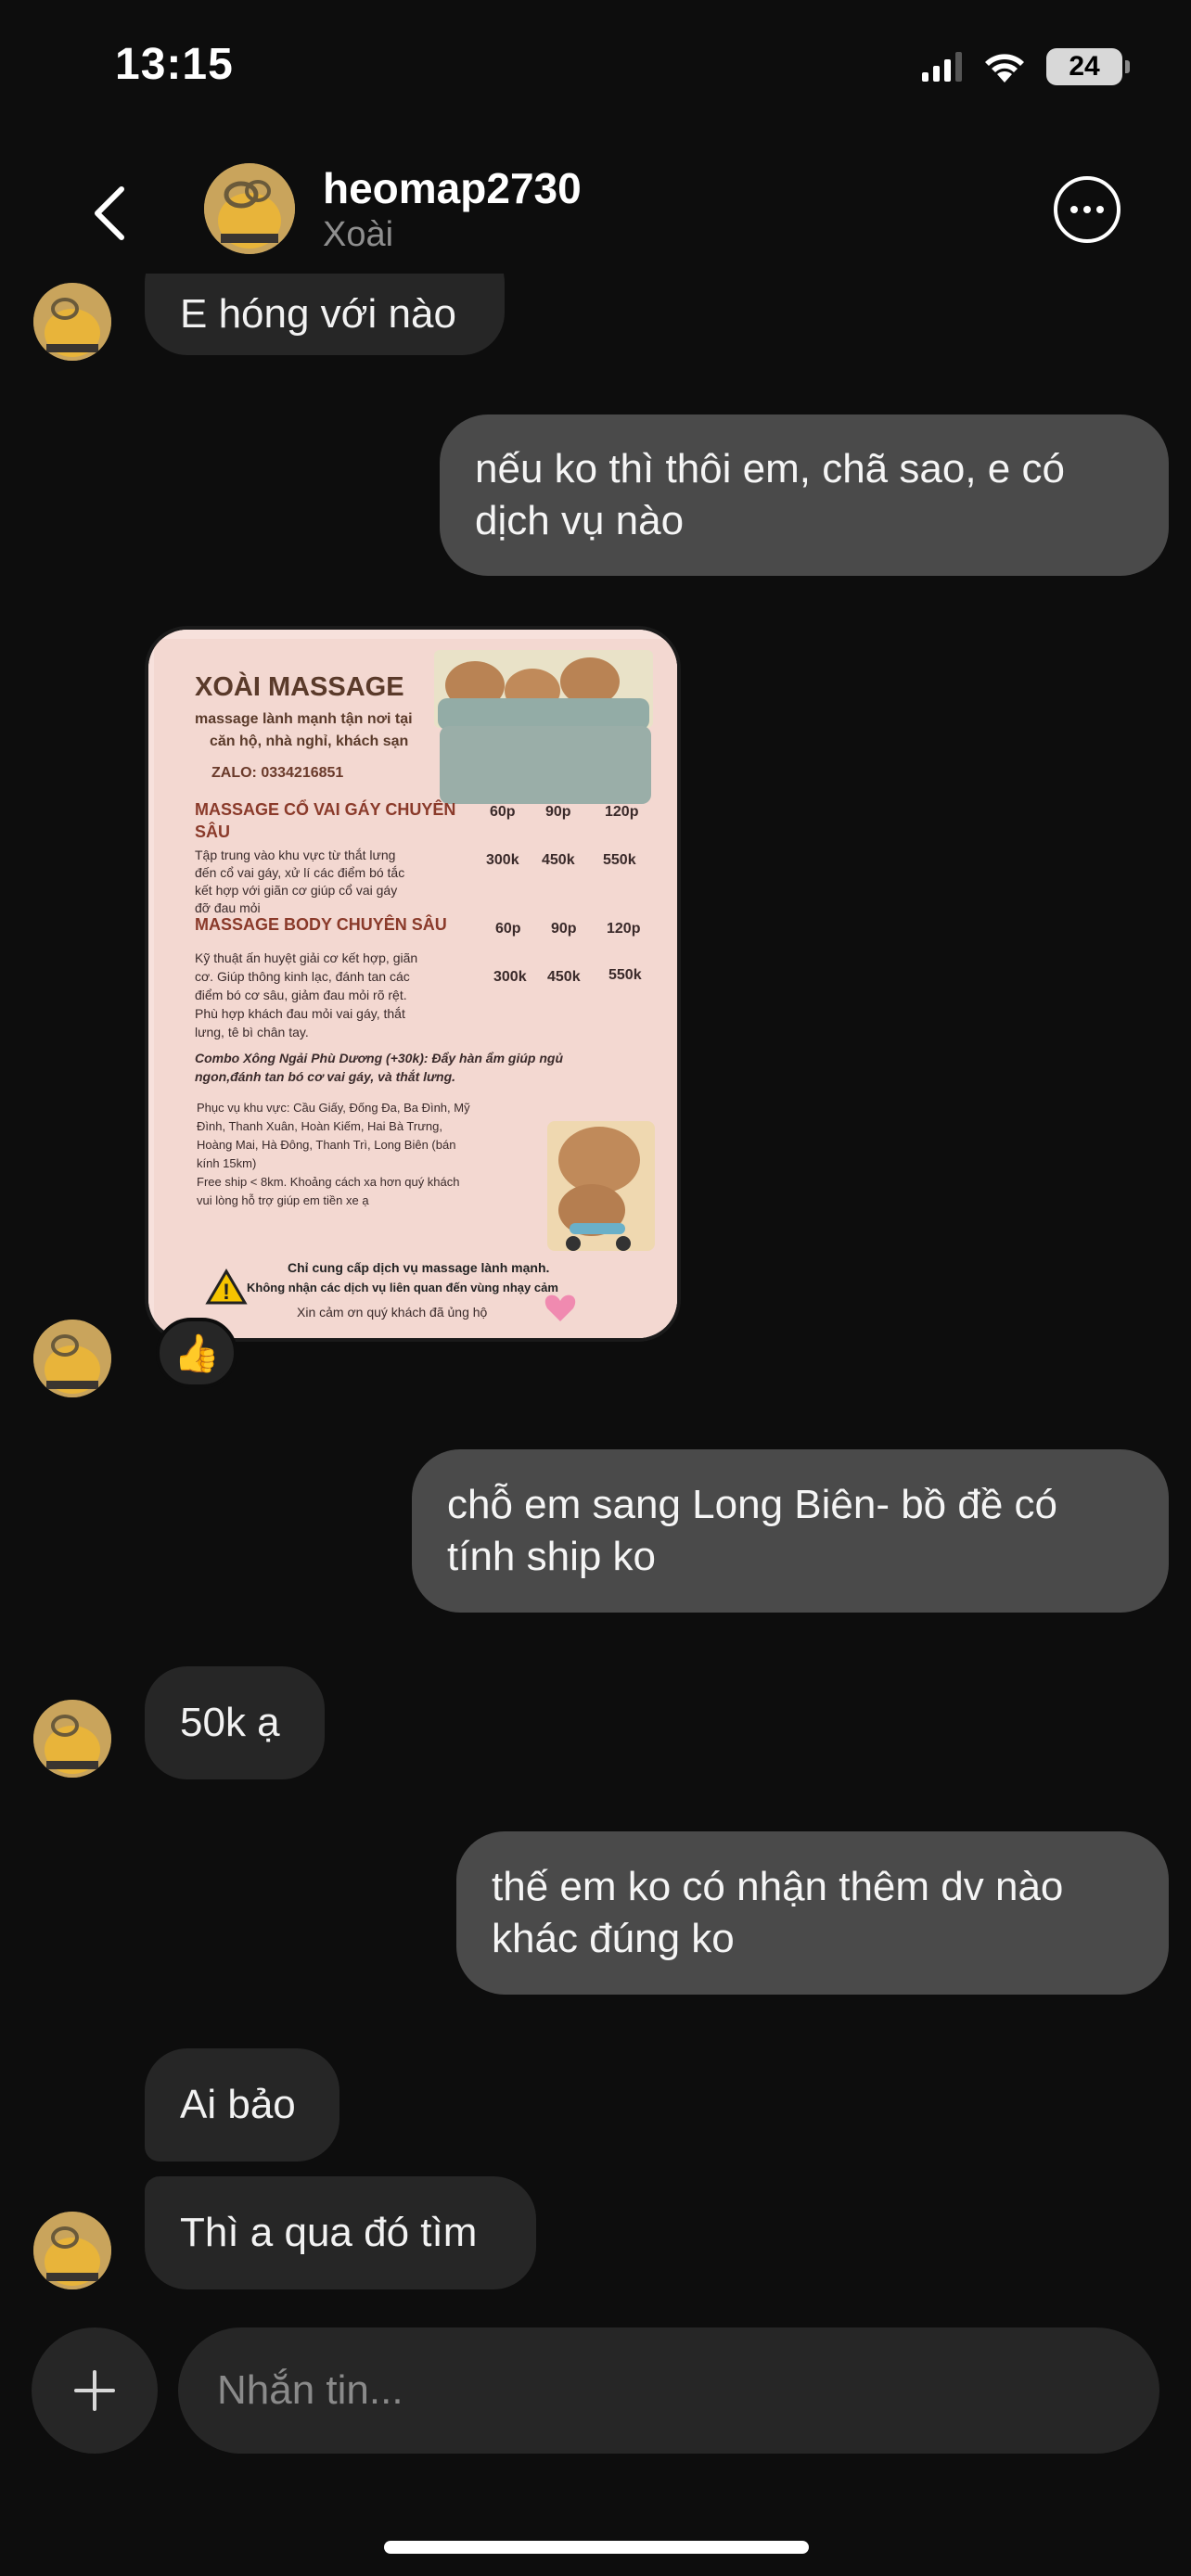 This screenshot has height=2576, width=1191. I want to click on service-description-line: lưng, tê bì chân tay., so click(252, 1032).